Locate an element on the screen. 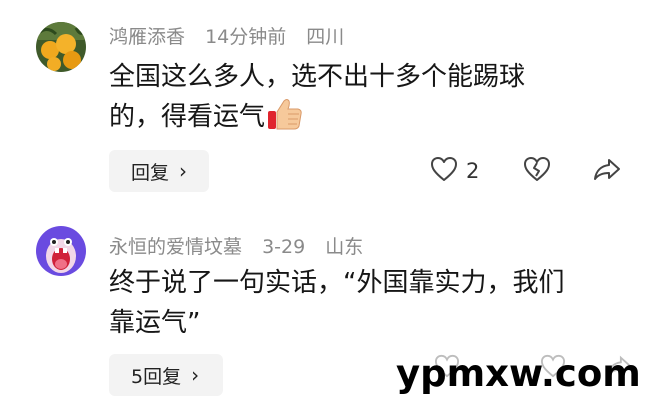 The image size is (660, 417). like-count: 2 is located at coordinates (473, 171).